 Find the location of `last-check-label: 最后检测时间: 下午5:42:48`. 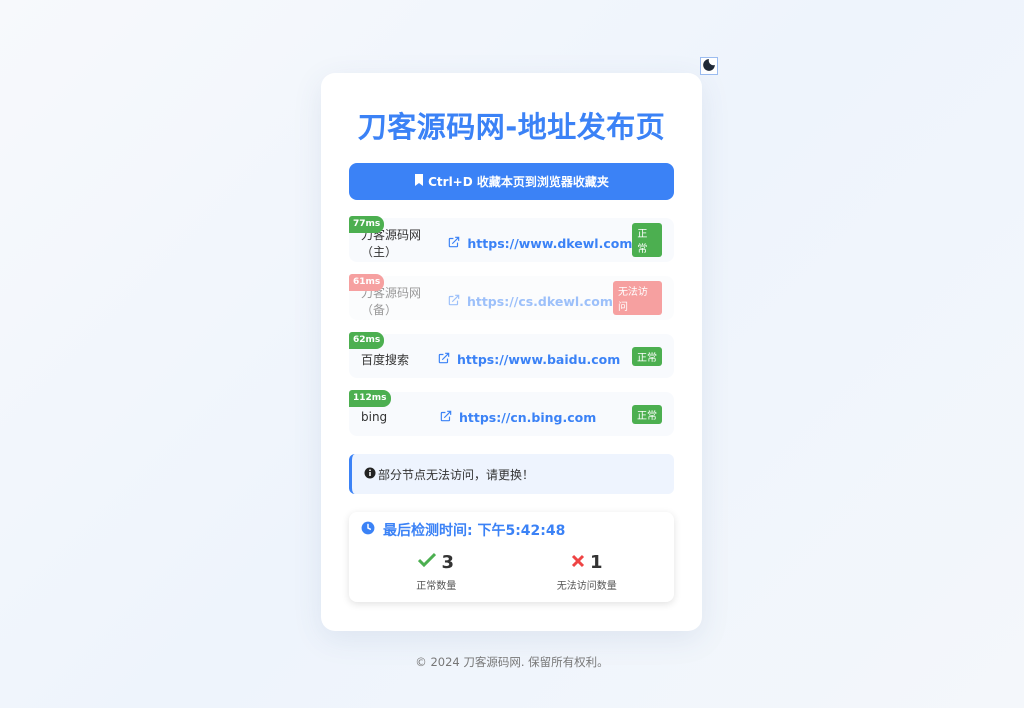

last-check-label: 最后检测时间: 下午5:42:48 is located at coordinates (474, 531).